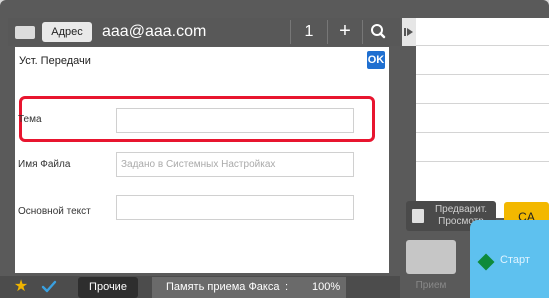  I want to click on other-button: Прочие, so click(108, 287).